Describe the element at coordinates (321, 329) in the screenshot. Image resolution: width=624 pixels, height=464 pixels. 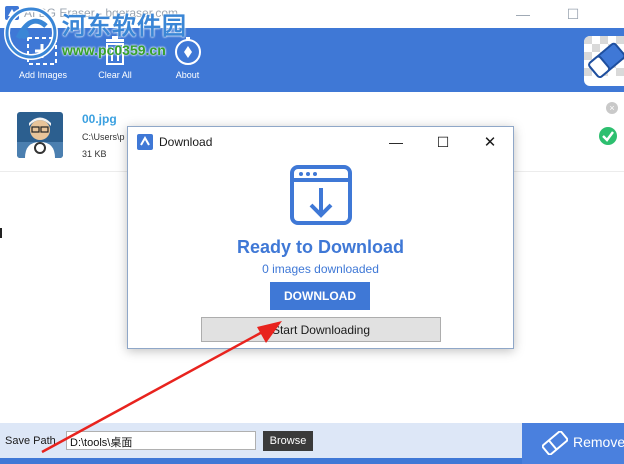
I see `start-downloading-button: Start Downloading` at that location.